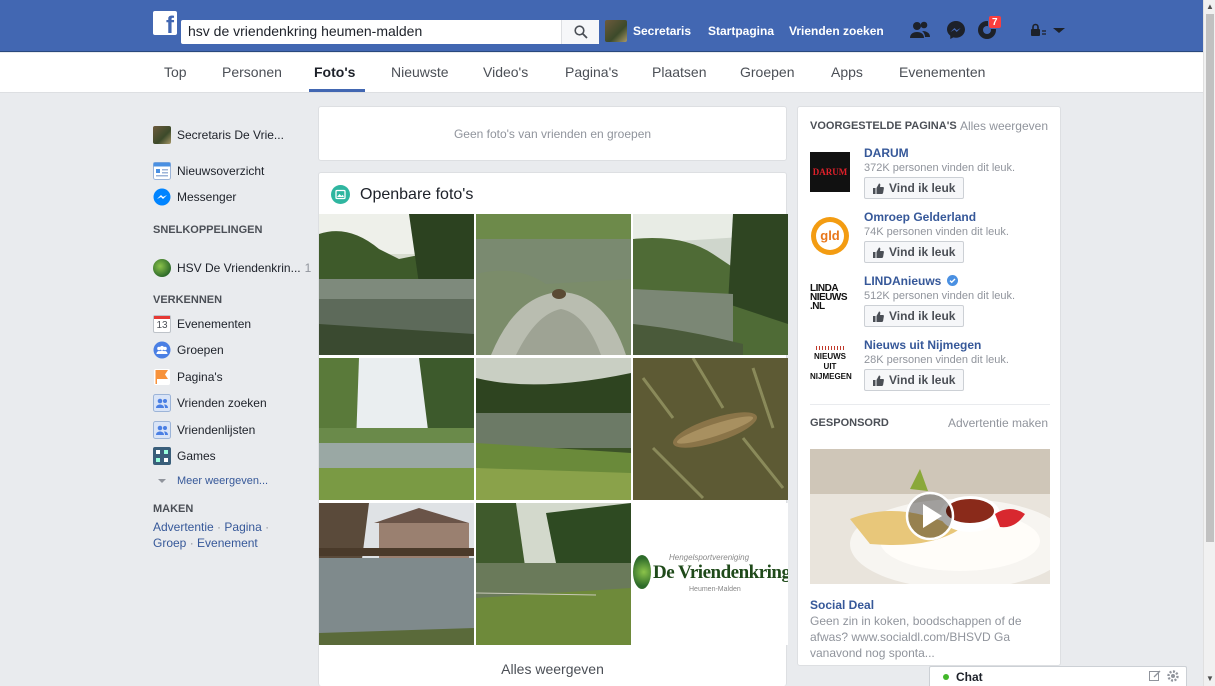  What do you see at coordinates (1155, 676) in the screenshot?
I see `compose-message-icon` at bounding box center [1155, 676].